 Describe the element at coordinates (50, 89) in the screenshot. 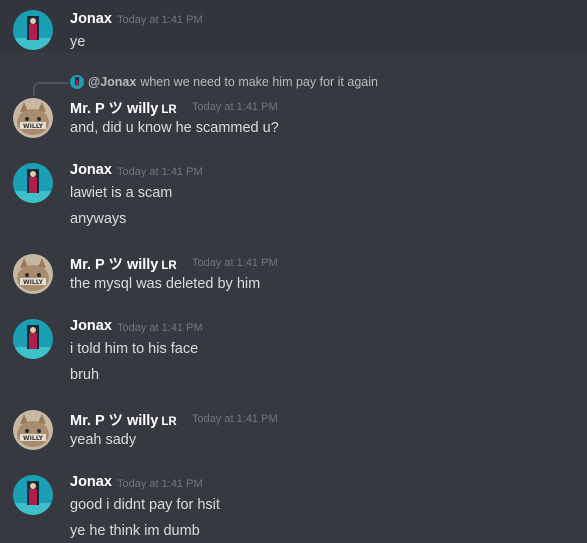

I see `reply-connector` at that location.